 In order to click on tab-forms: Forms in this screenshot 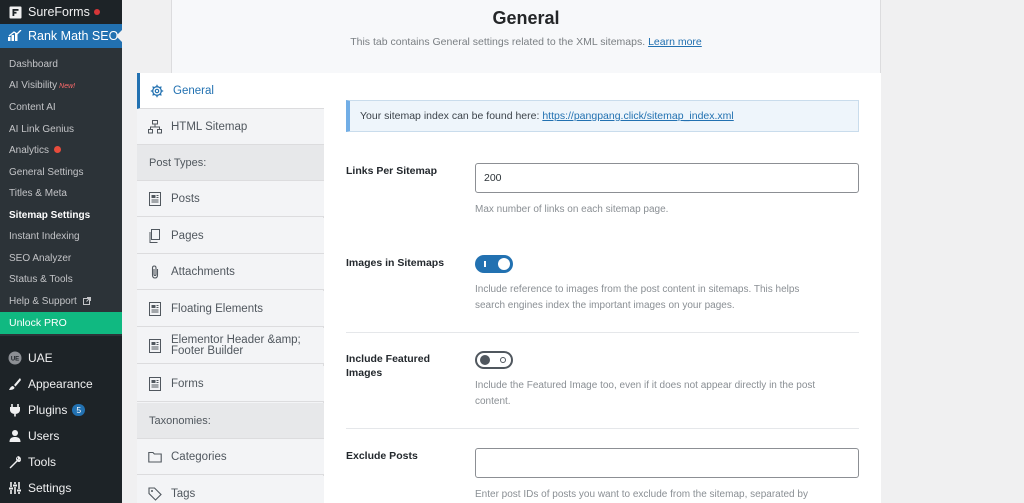, I will do `click(230, 384)`.